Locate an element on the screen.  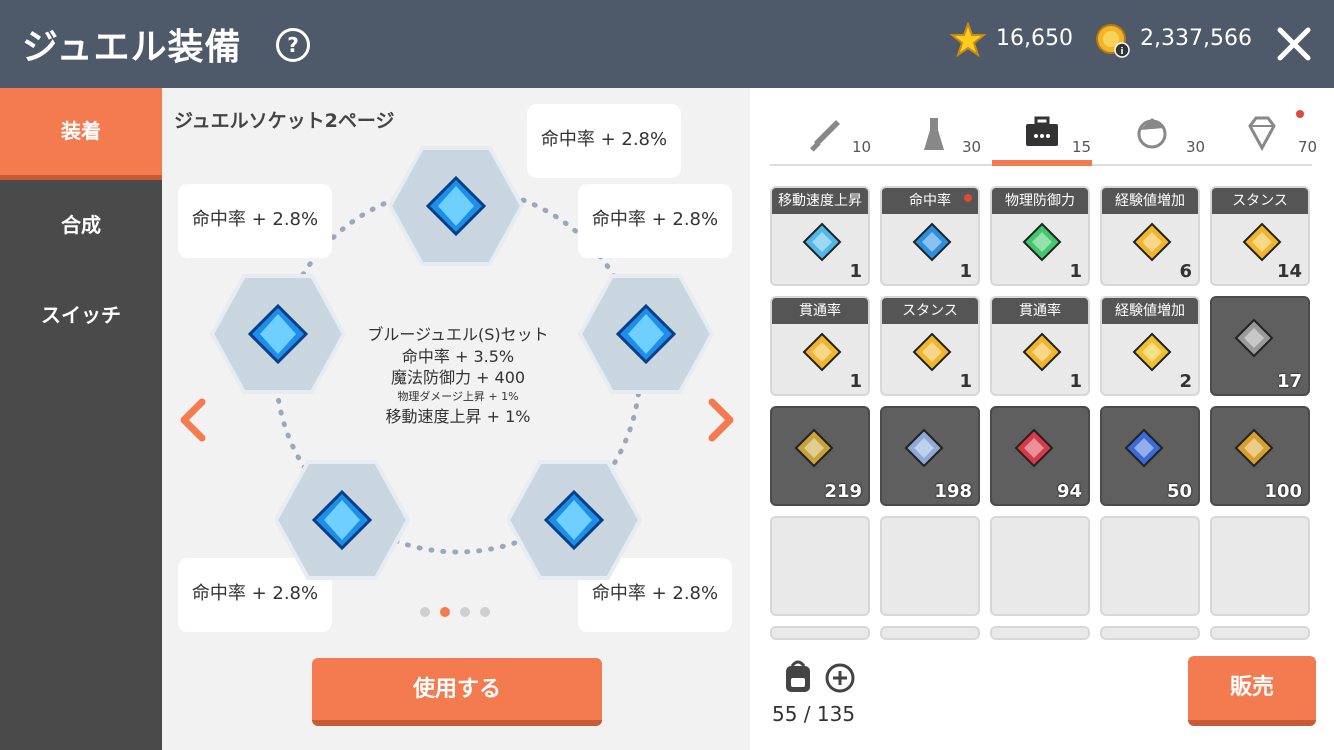
inventory-slot: 移動速度上昇 1 is located at coordinates (820, 236).